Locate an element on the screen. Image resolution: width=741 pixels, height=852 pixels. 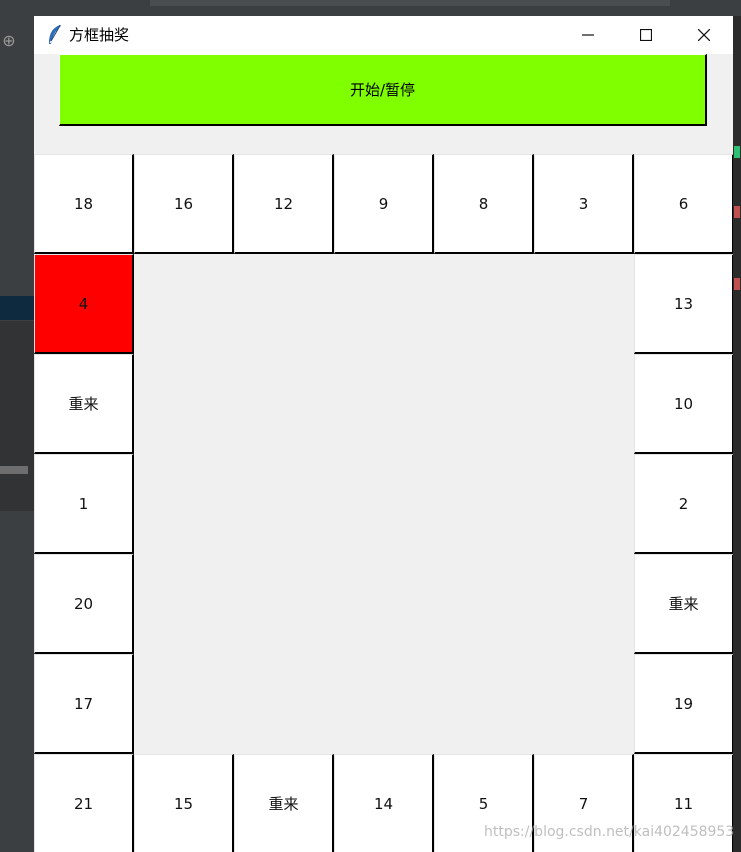
grid-cell-left-2: 1 is located at coordinates (84, 504).